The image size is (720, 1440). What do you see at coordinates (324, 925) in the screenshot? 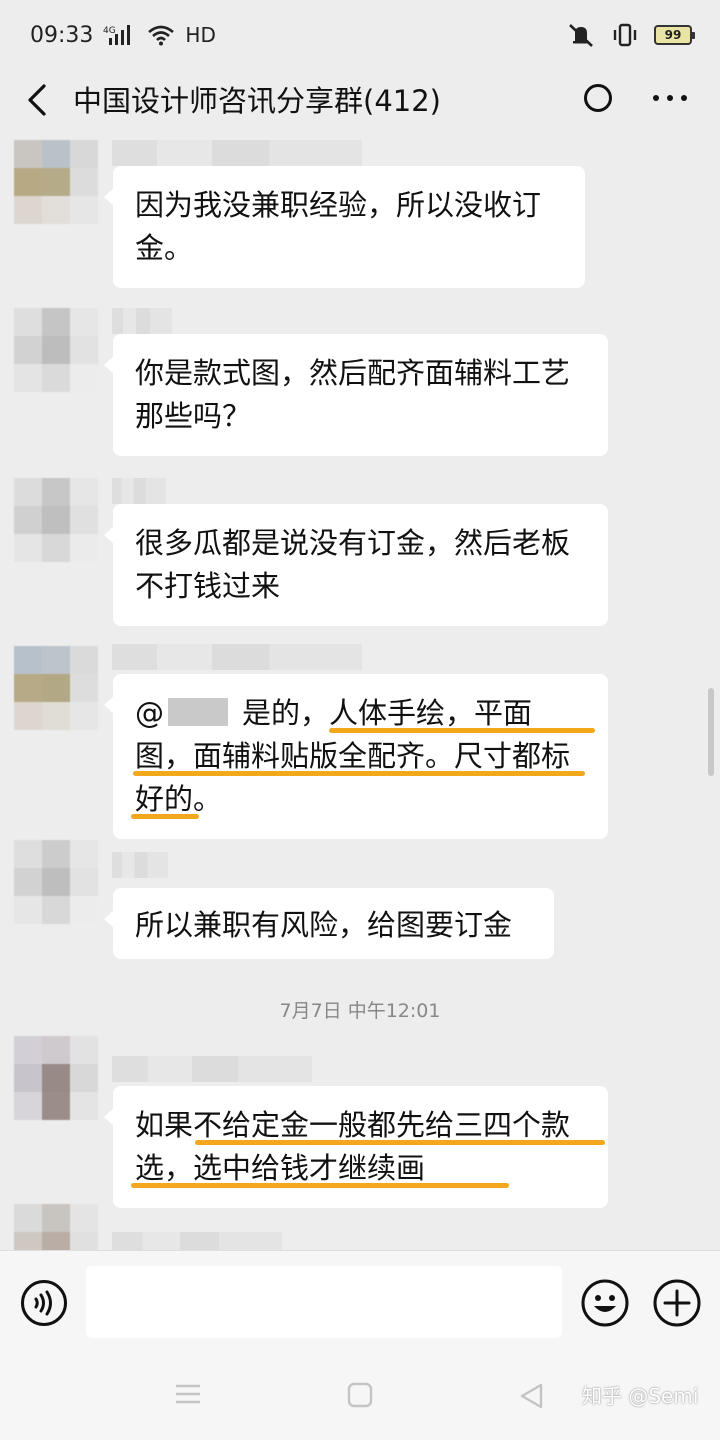
I see `message-text: 所以兼职有风险，给图要订金` at bounding box center [324, 925].